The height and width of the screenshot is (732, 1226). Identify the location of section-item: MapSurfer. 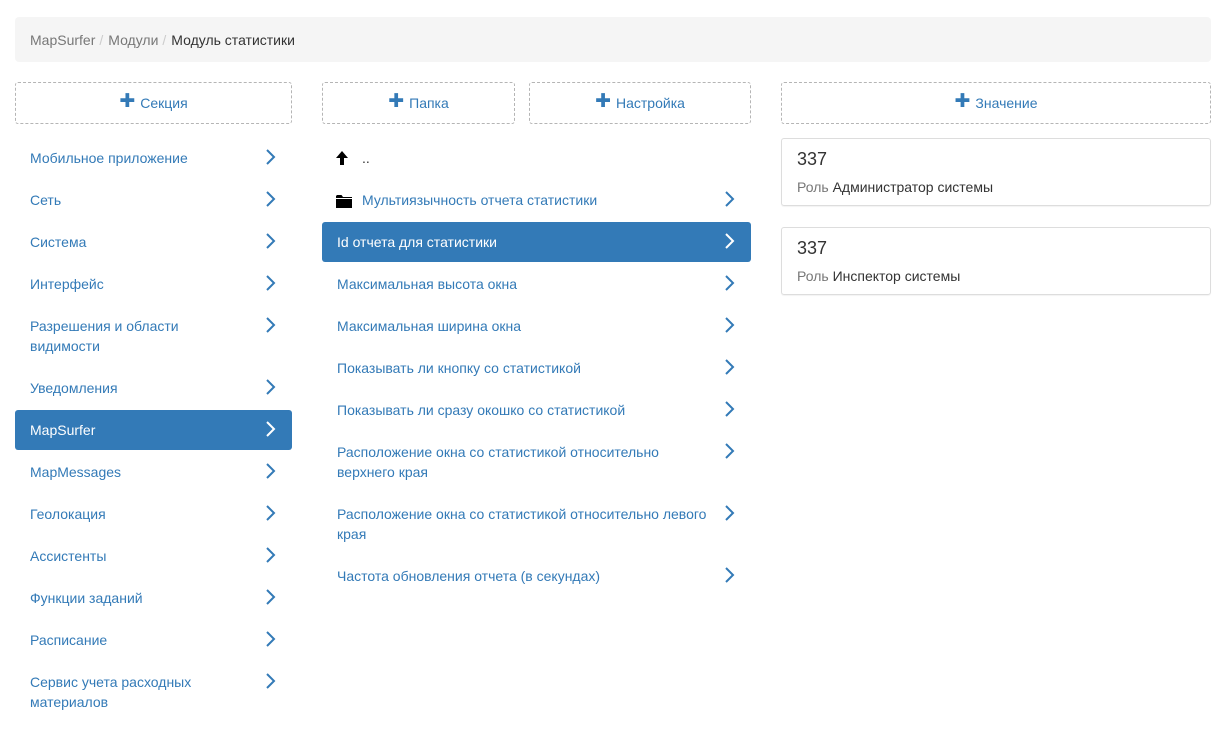
(153, 430).